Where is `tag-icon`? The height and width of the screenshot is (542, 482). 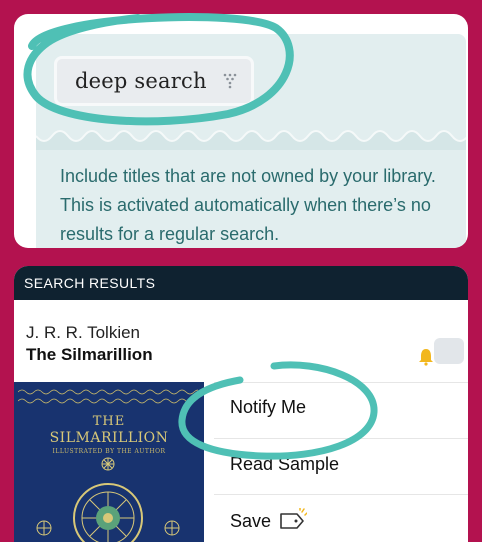
tag-icon is located at coordinates (293, 521).